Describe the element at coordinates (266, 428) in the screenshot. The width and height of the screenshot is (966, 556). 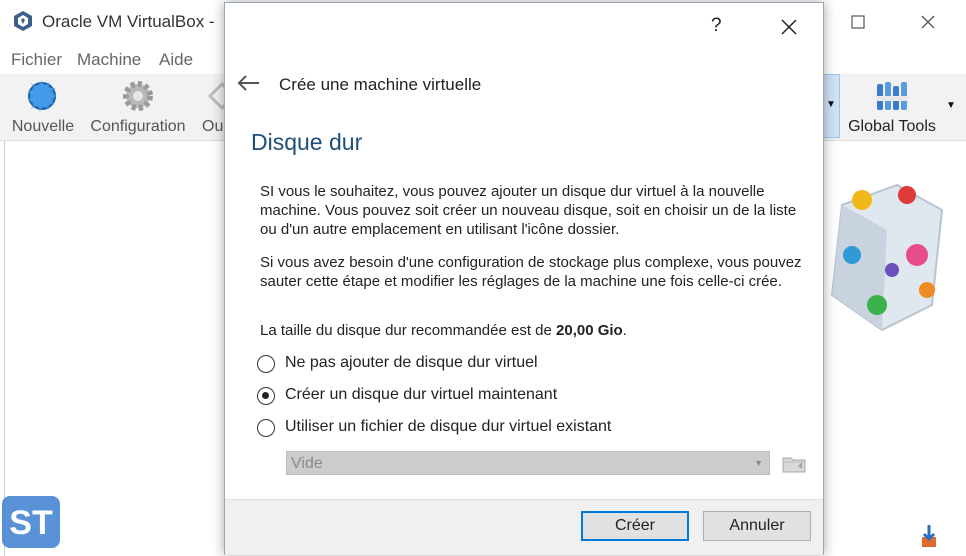
I see `radio-existing-disk` at that location.